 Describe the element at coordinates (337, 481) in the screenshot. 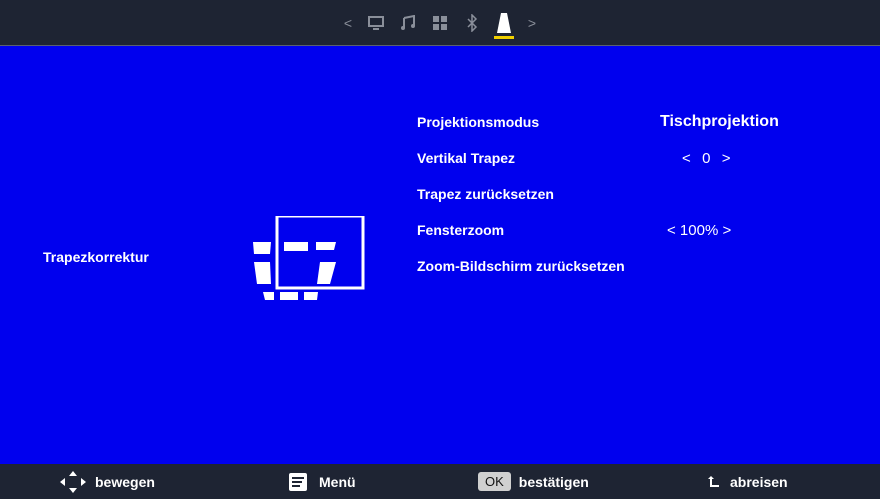

I see `hint-menu-label: Menü` at that location.